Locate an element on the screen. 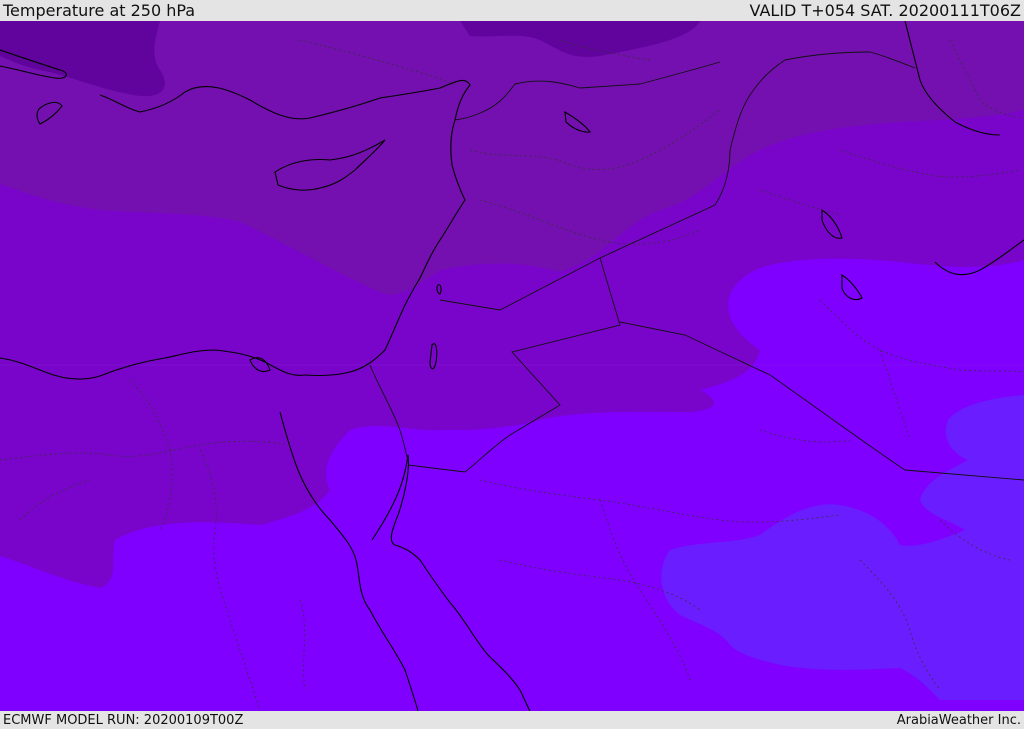  credit-label: ArabiaWeather Inc. is located at coordinates (958, 720).